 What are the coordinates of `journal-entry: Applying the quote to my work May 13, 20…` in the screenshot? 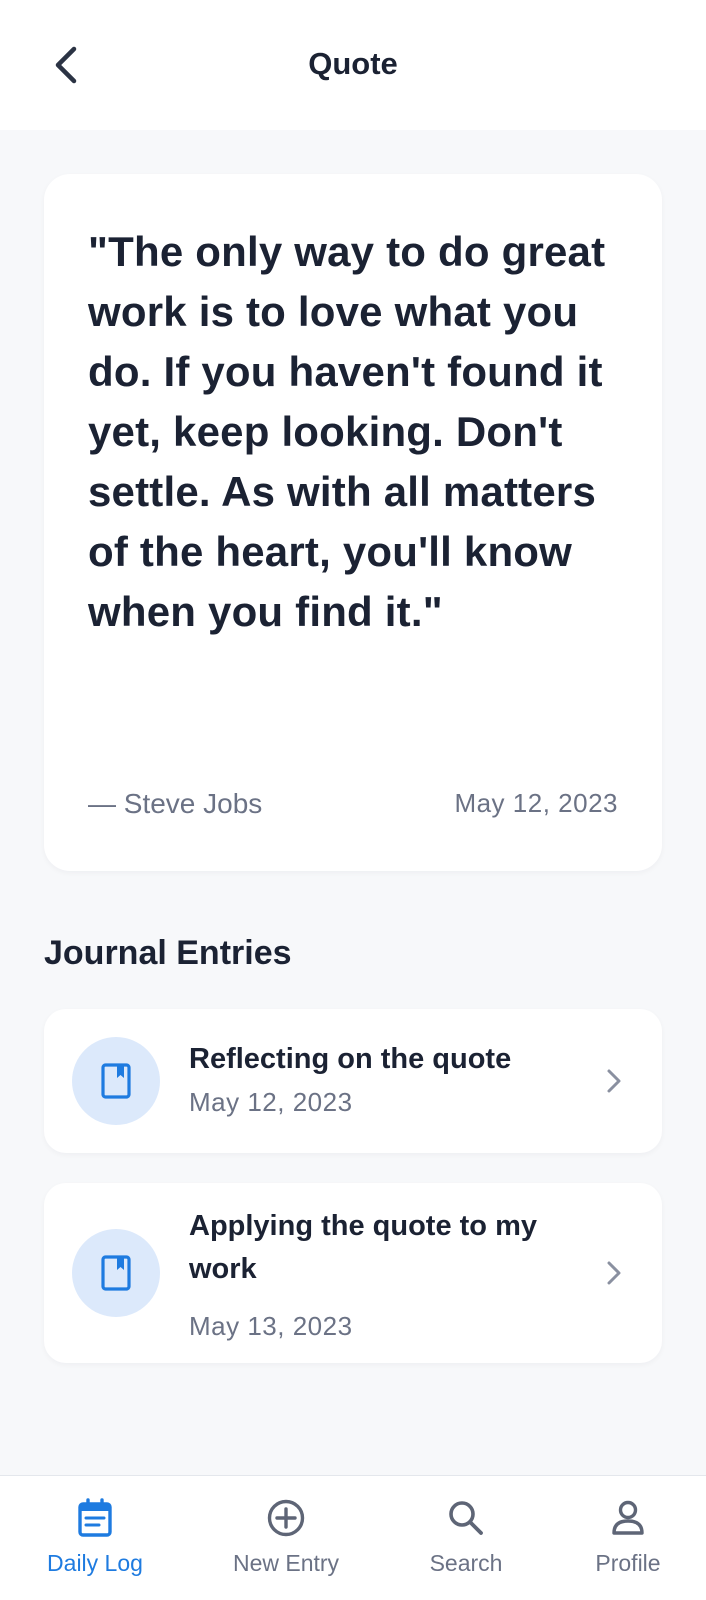 It's located at (353, 1273).